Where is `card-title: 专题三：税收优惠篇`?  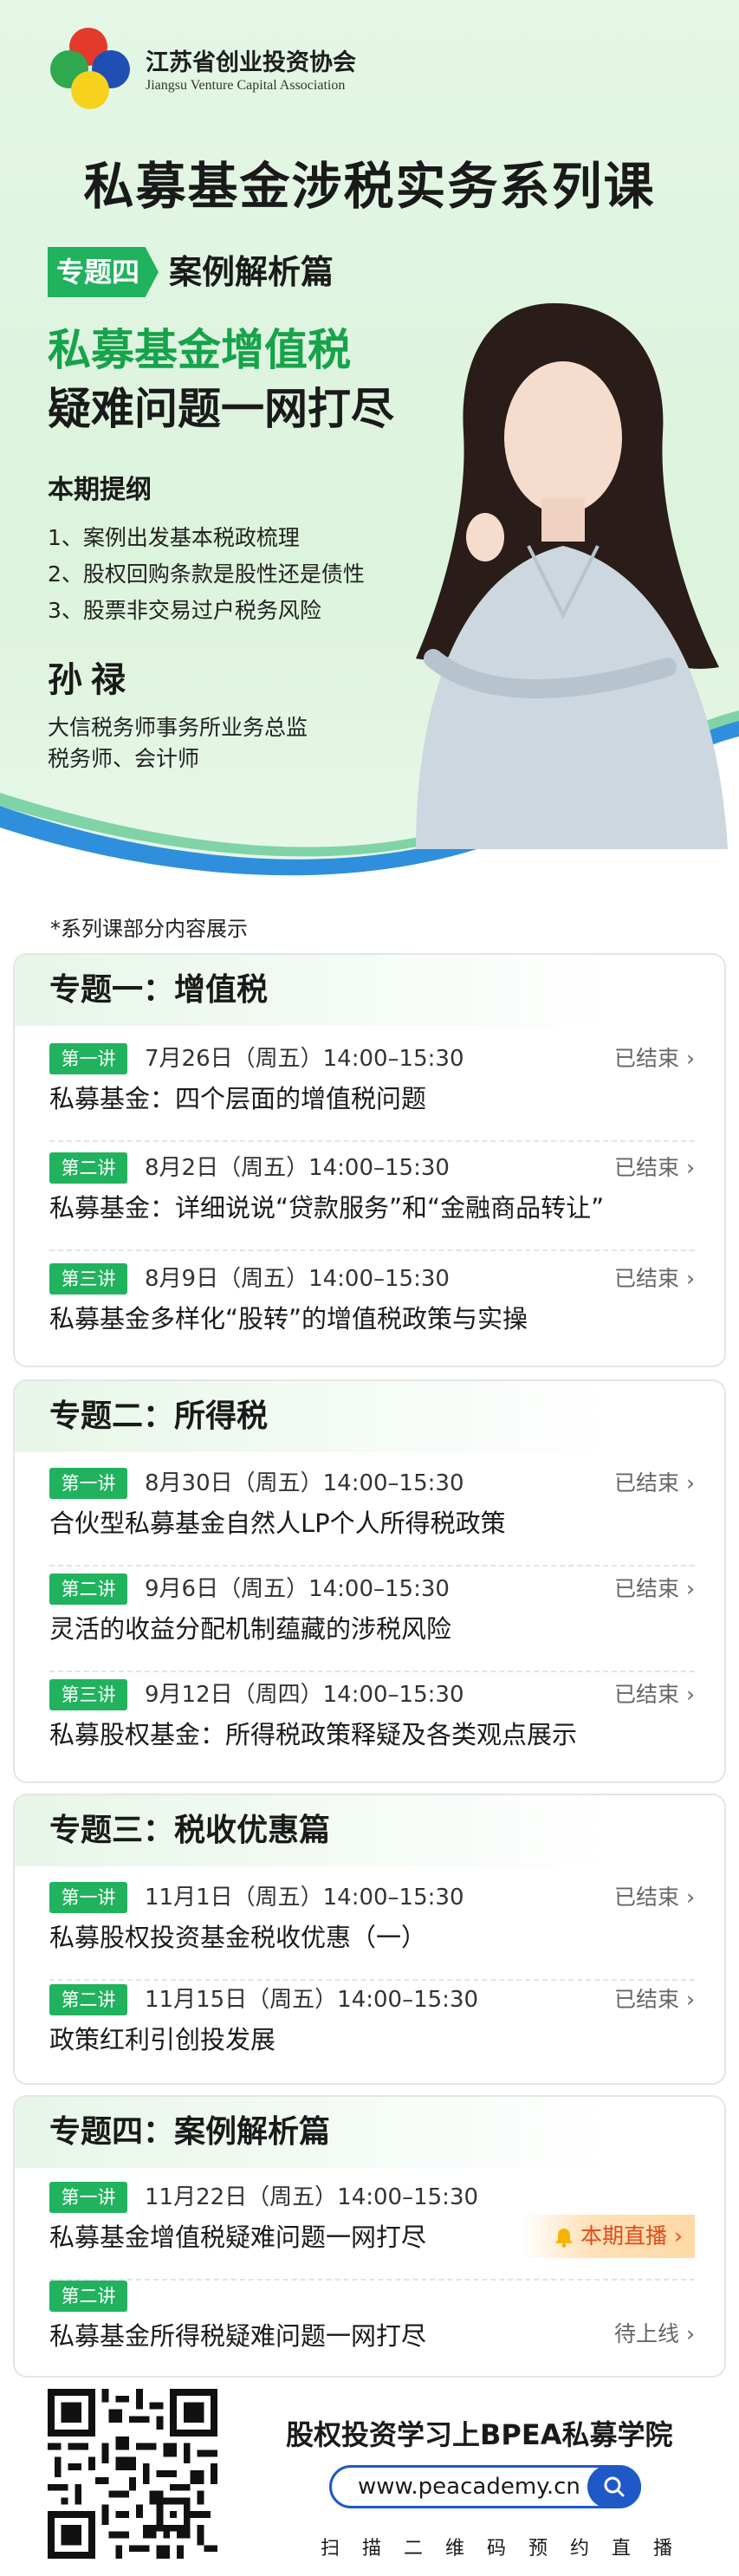
card-title: 专题三：税收优惠篇 is located at coordinates (369, 1831).